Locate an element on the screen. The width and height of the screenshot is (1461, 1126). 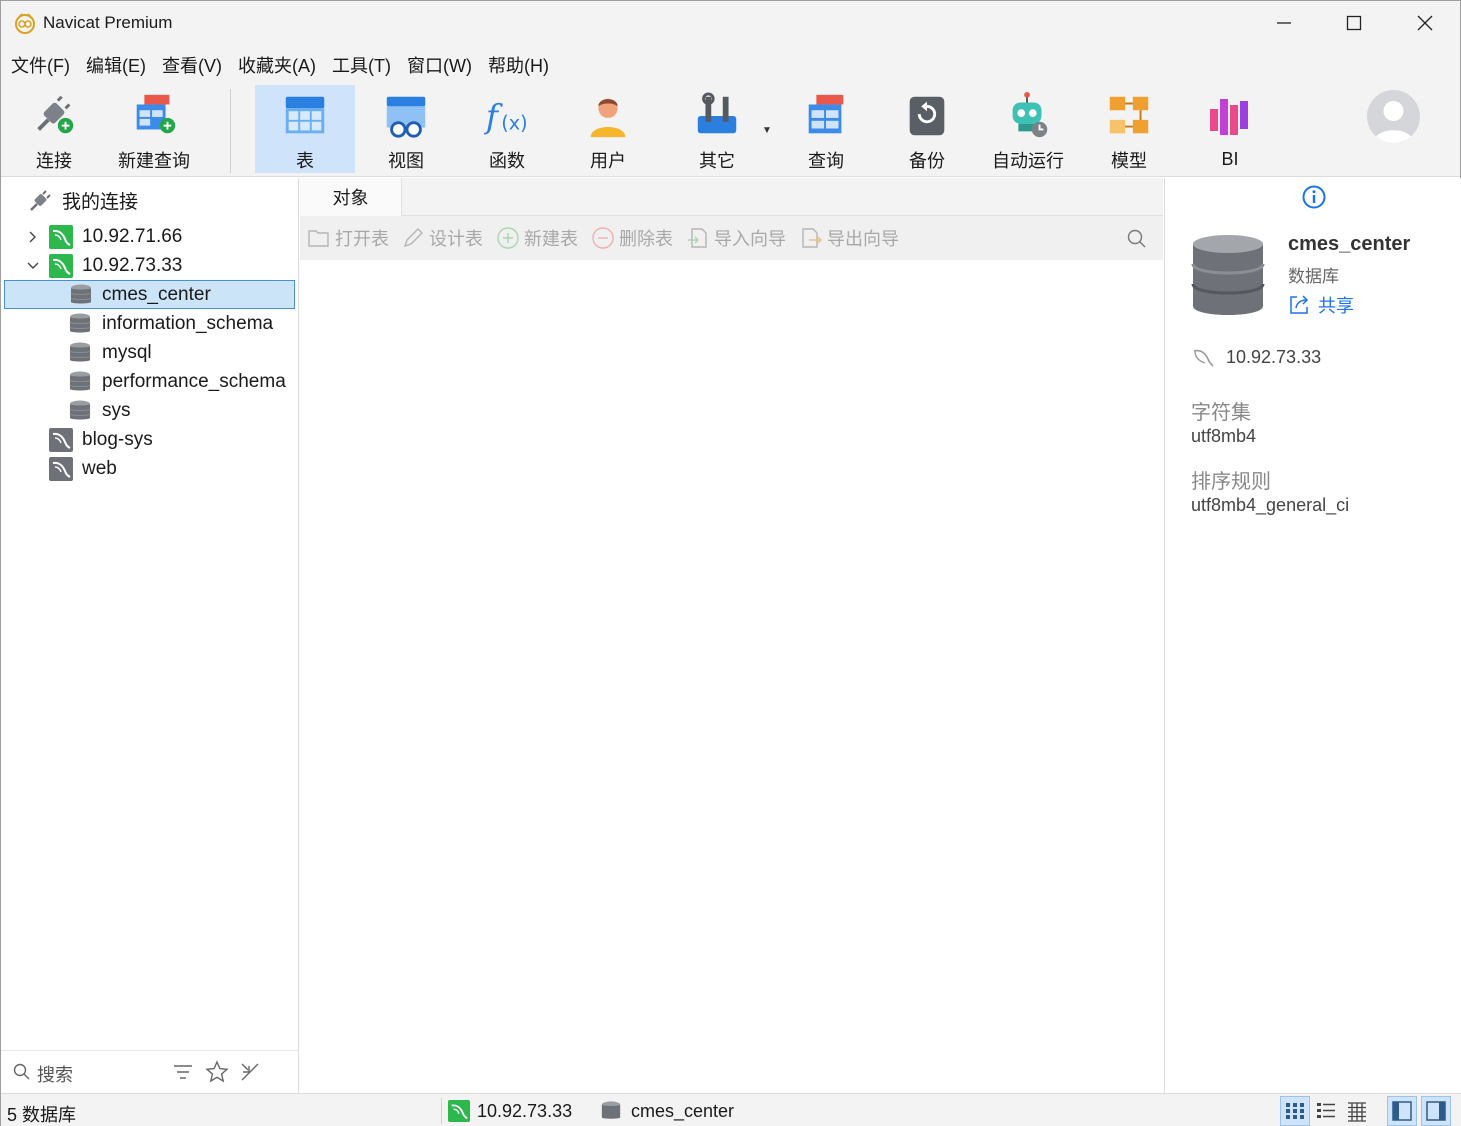
tree-connection-10-92-73-33: 10.92.73.33 is located at coordinates (150, 265).